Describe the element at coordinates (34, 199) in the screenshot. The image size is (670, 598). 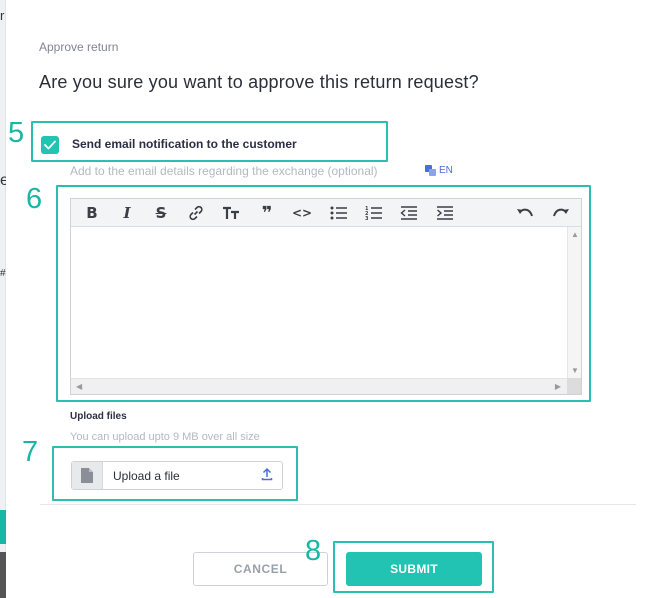
I see `callout-number-editor: 6` at that location.